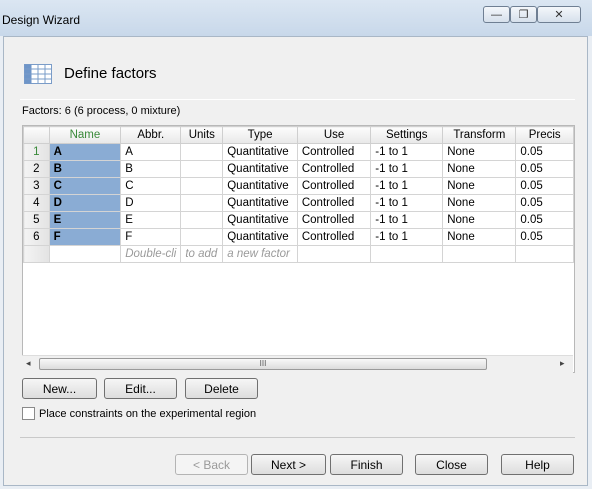 The image size is (592, 489). What do you see at coordinates (85, 152) in the screenshot?
I see `factor-name-cell: A` at bounding box center [85, 152].